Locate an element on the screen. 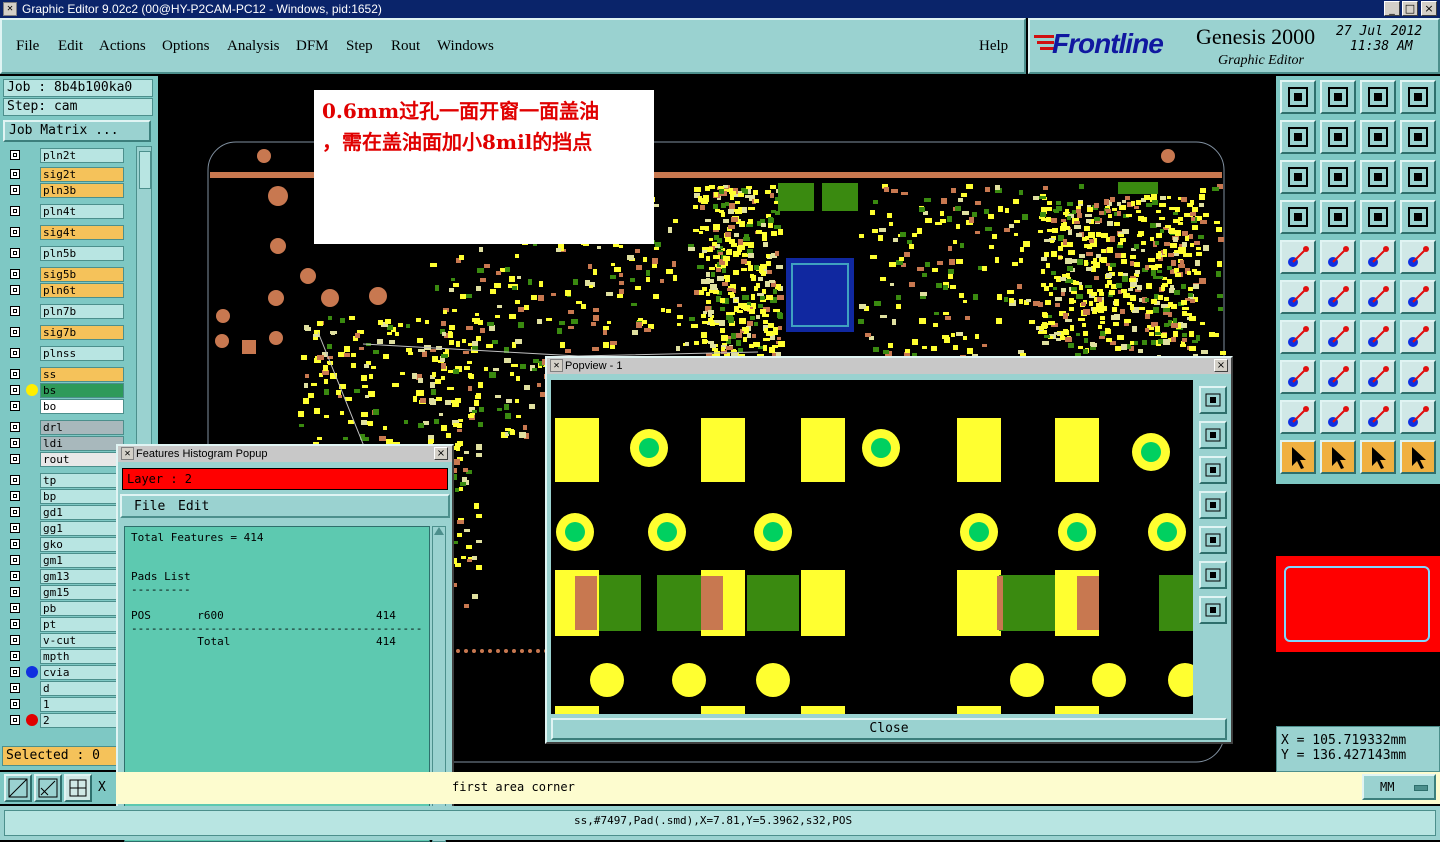 This screenshot has height=842, width=1440. select-box-icon is located at coordinates (1418, 257).